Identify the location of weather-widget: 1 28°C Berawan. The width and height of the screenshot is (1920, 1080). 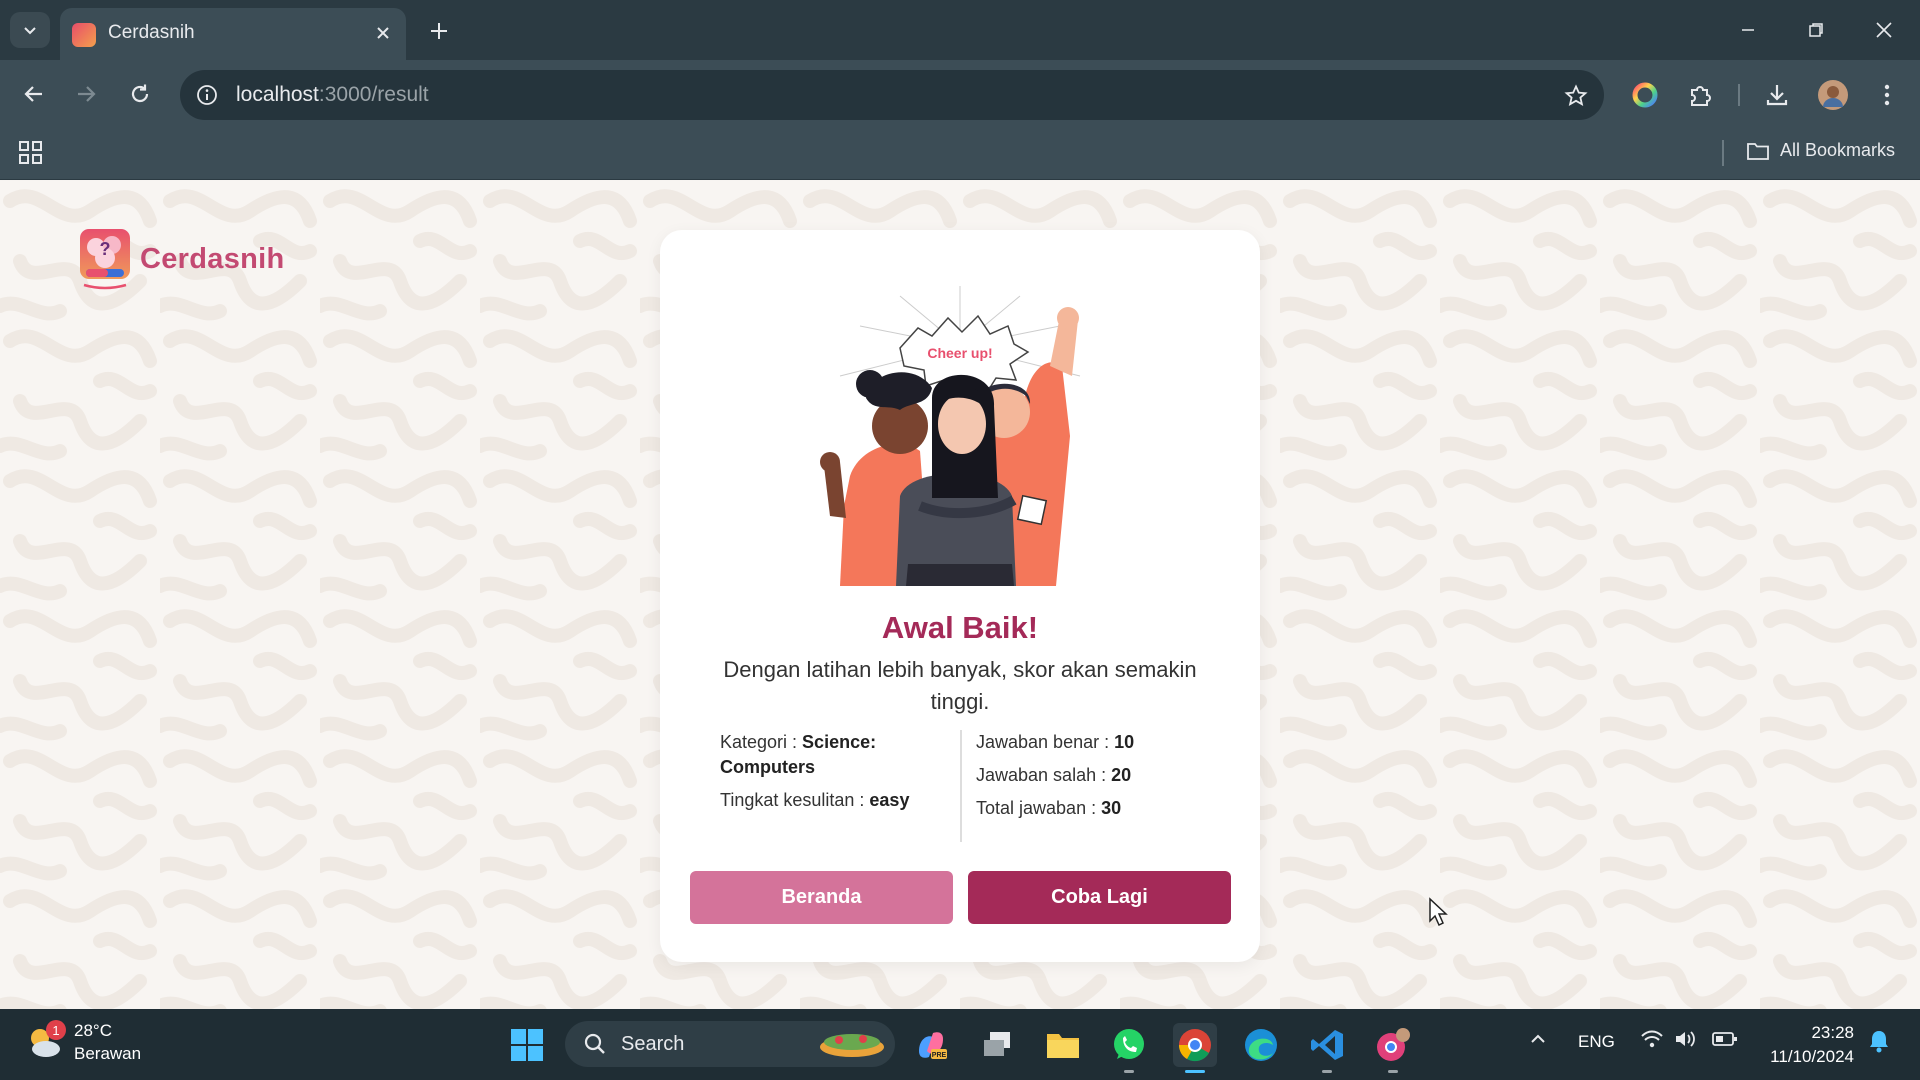
(82, 1042).